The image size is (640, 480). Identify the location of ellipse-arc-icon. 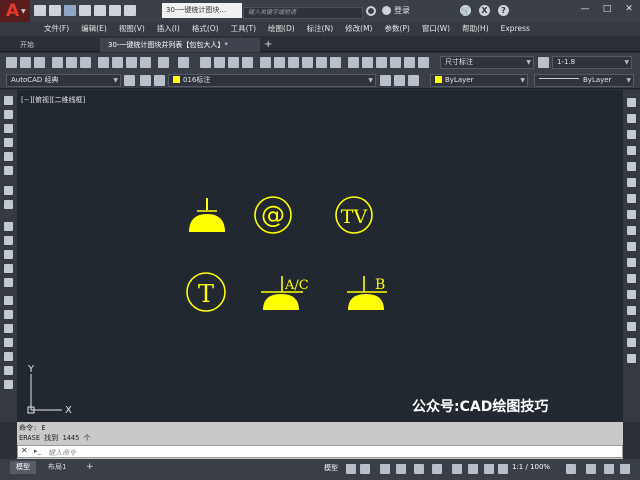
(8, 254).